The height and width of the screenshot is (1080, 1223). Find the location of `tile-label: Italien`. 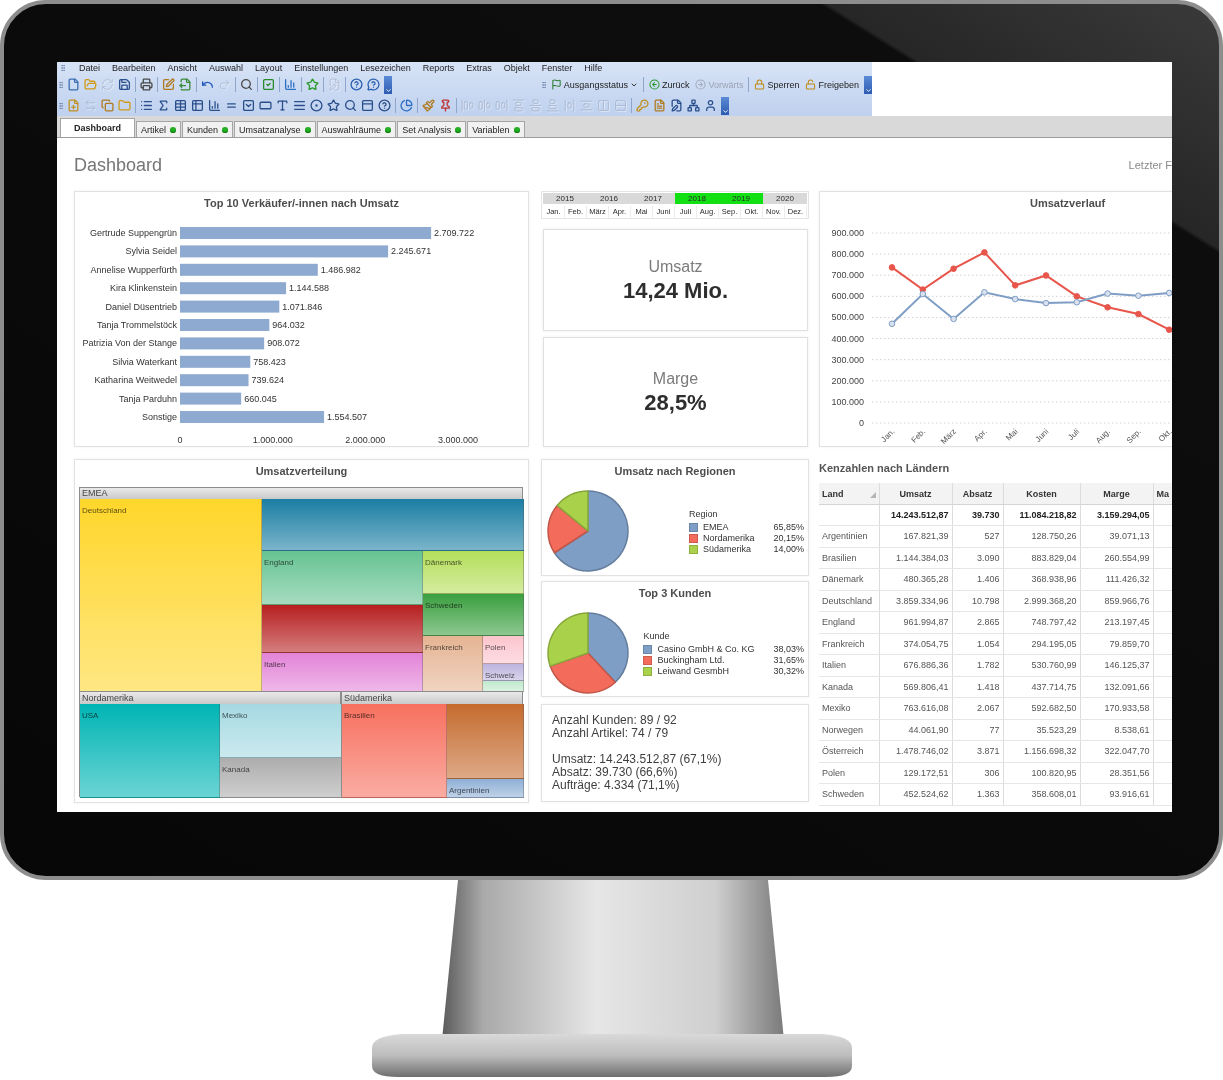

tile-label: Italien is located at coordinates (275, 664).